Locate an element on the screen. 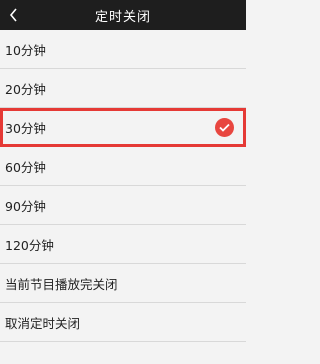 The height and width of the screenshot is (364, 320). option-label: 20分钟 is located at coordinates (25, 89).